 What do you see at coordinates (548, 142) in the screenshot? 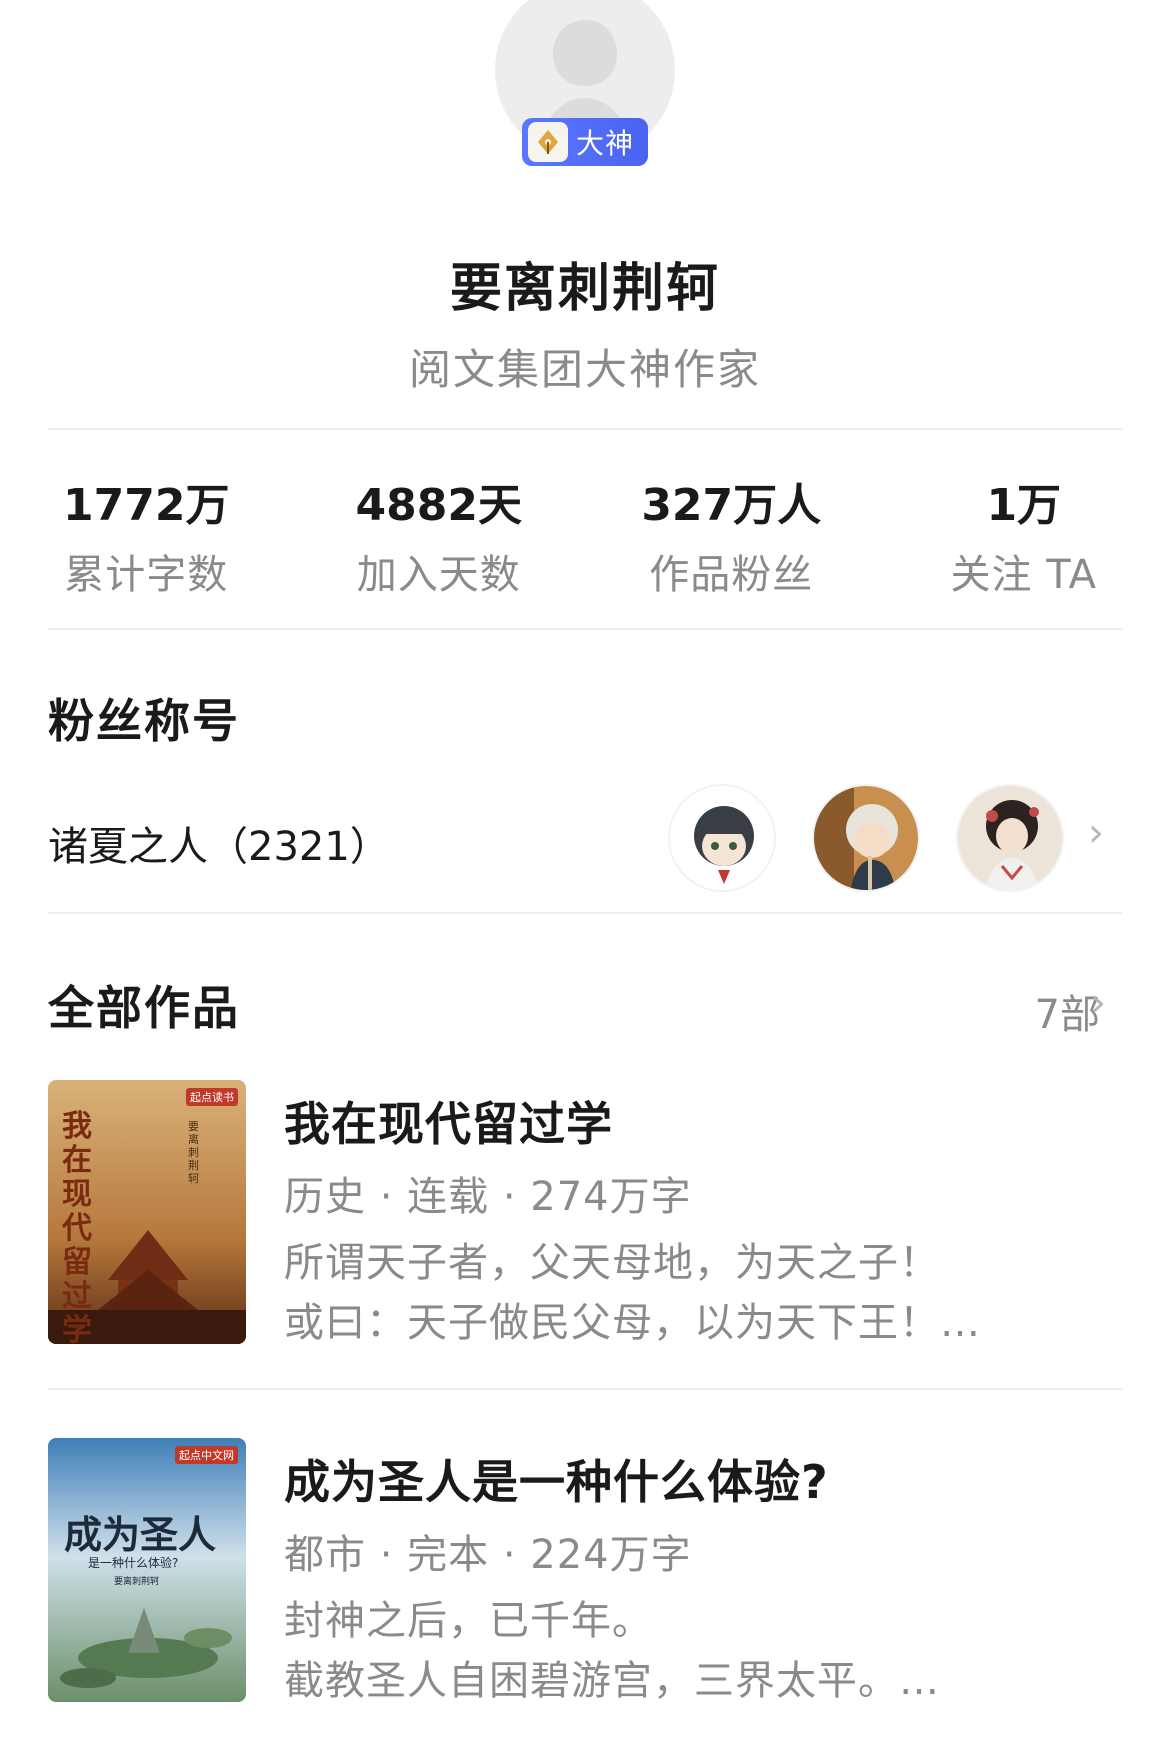
I see `pen-nib-icon` at bounding box center [548, 142].